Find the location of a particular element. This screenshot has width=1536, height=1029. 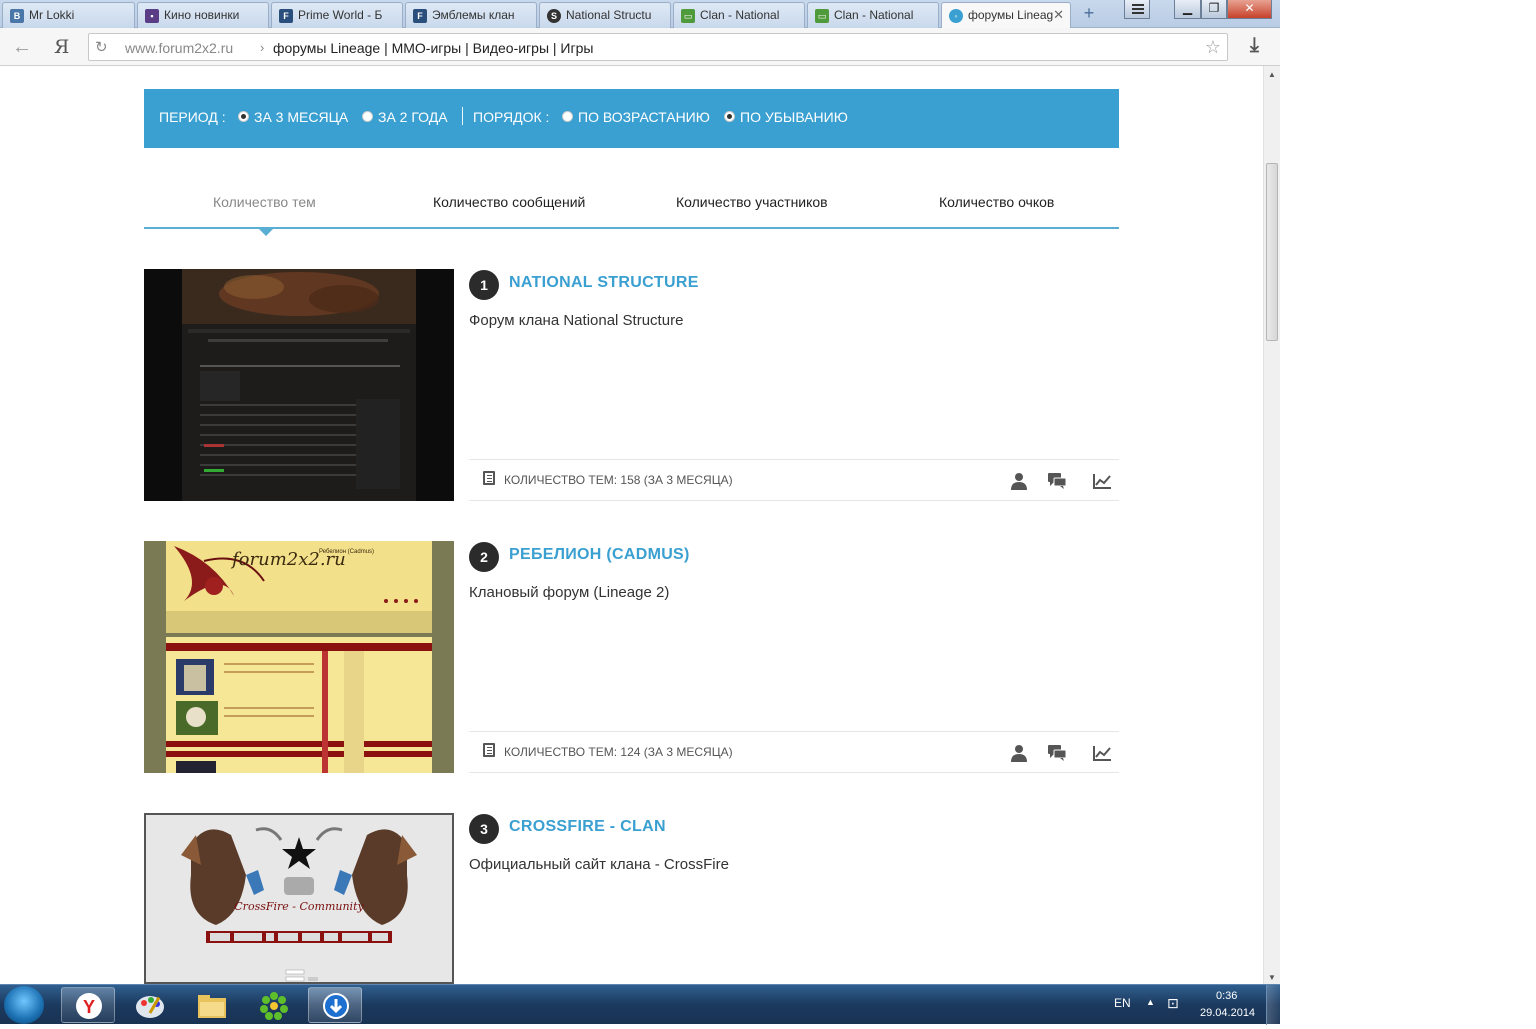

tab-label: Кино новинки is located at coordinates (202, 15).